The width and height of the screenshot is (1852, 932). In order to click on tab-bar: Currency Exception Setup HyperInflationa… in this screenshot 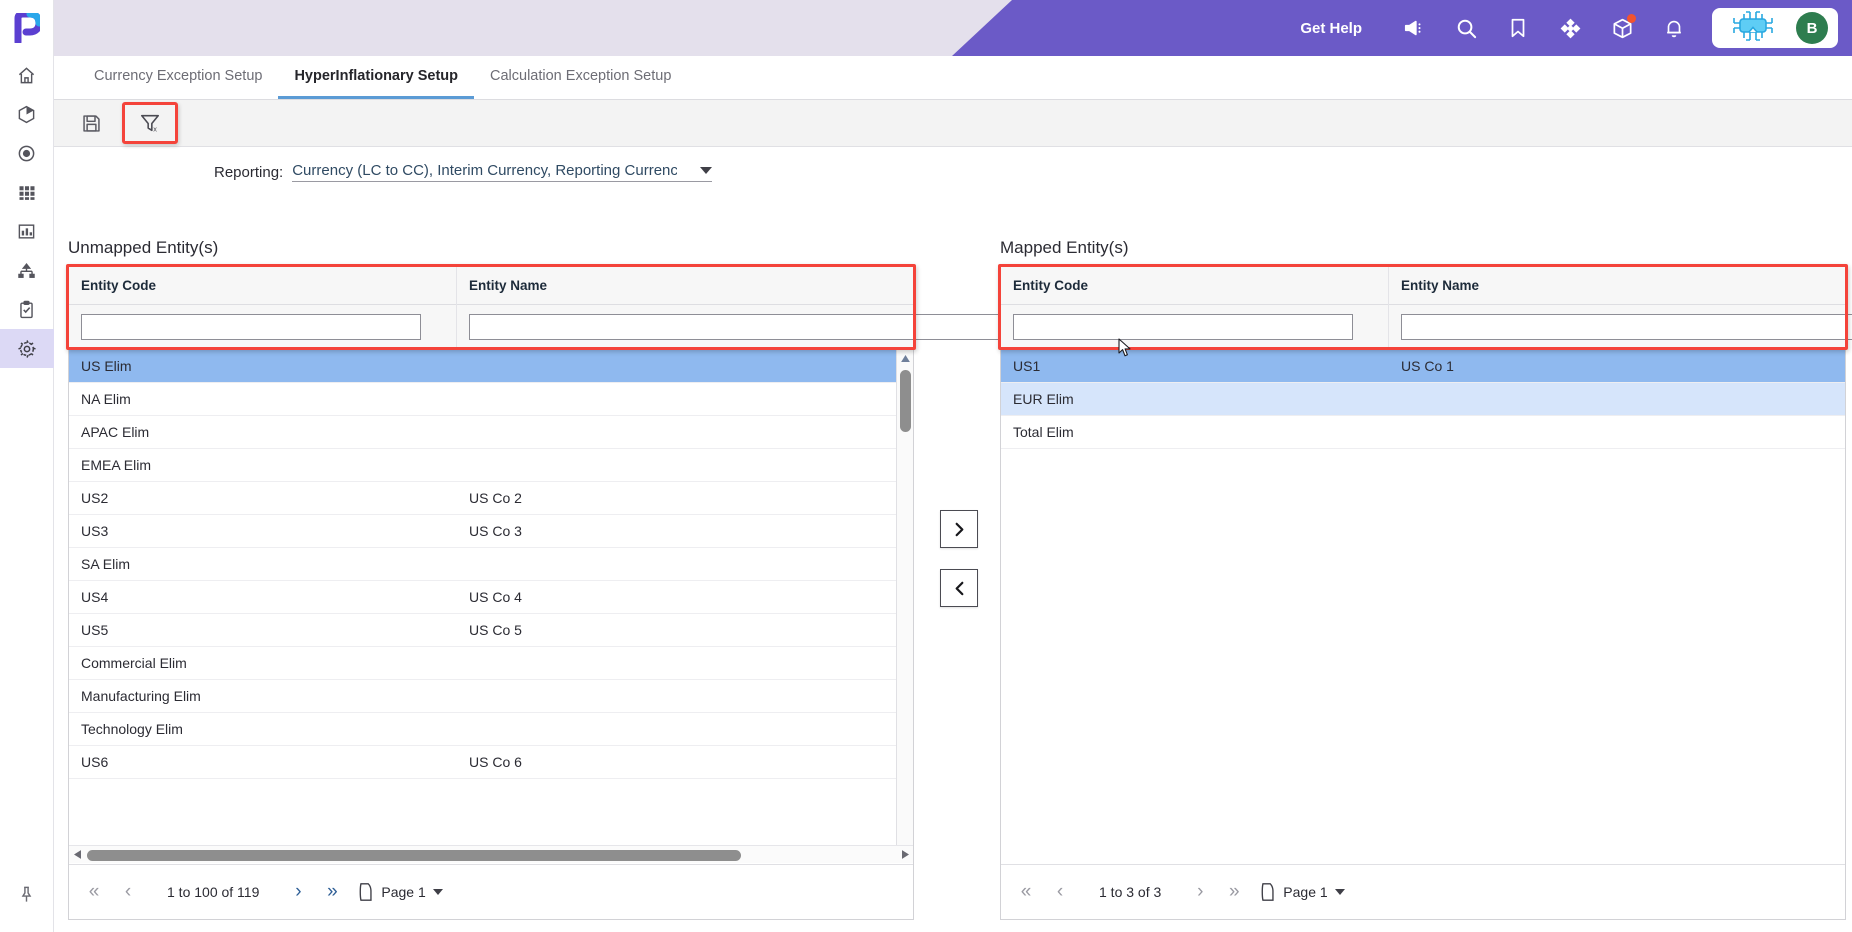, I will do `click(953, 78)`.